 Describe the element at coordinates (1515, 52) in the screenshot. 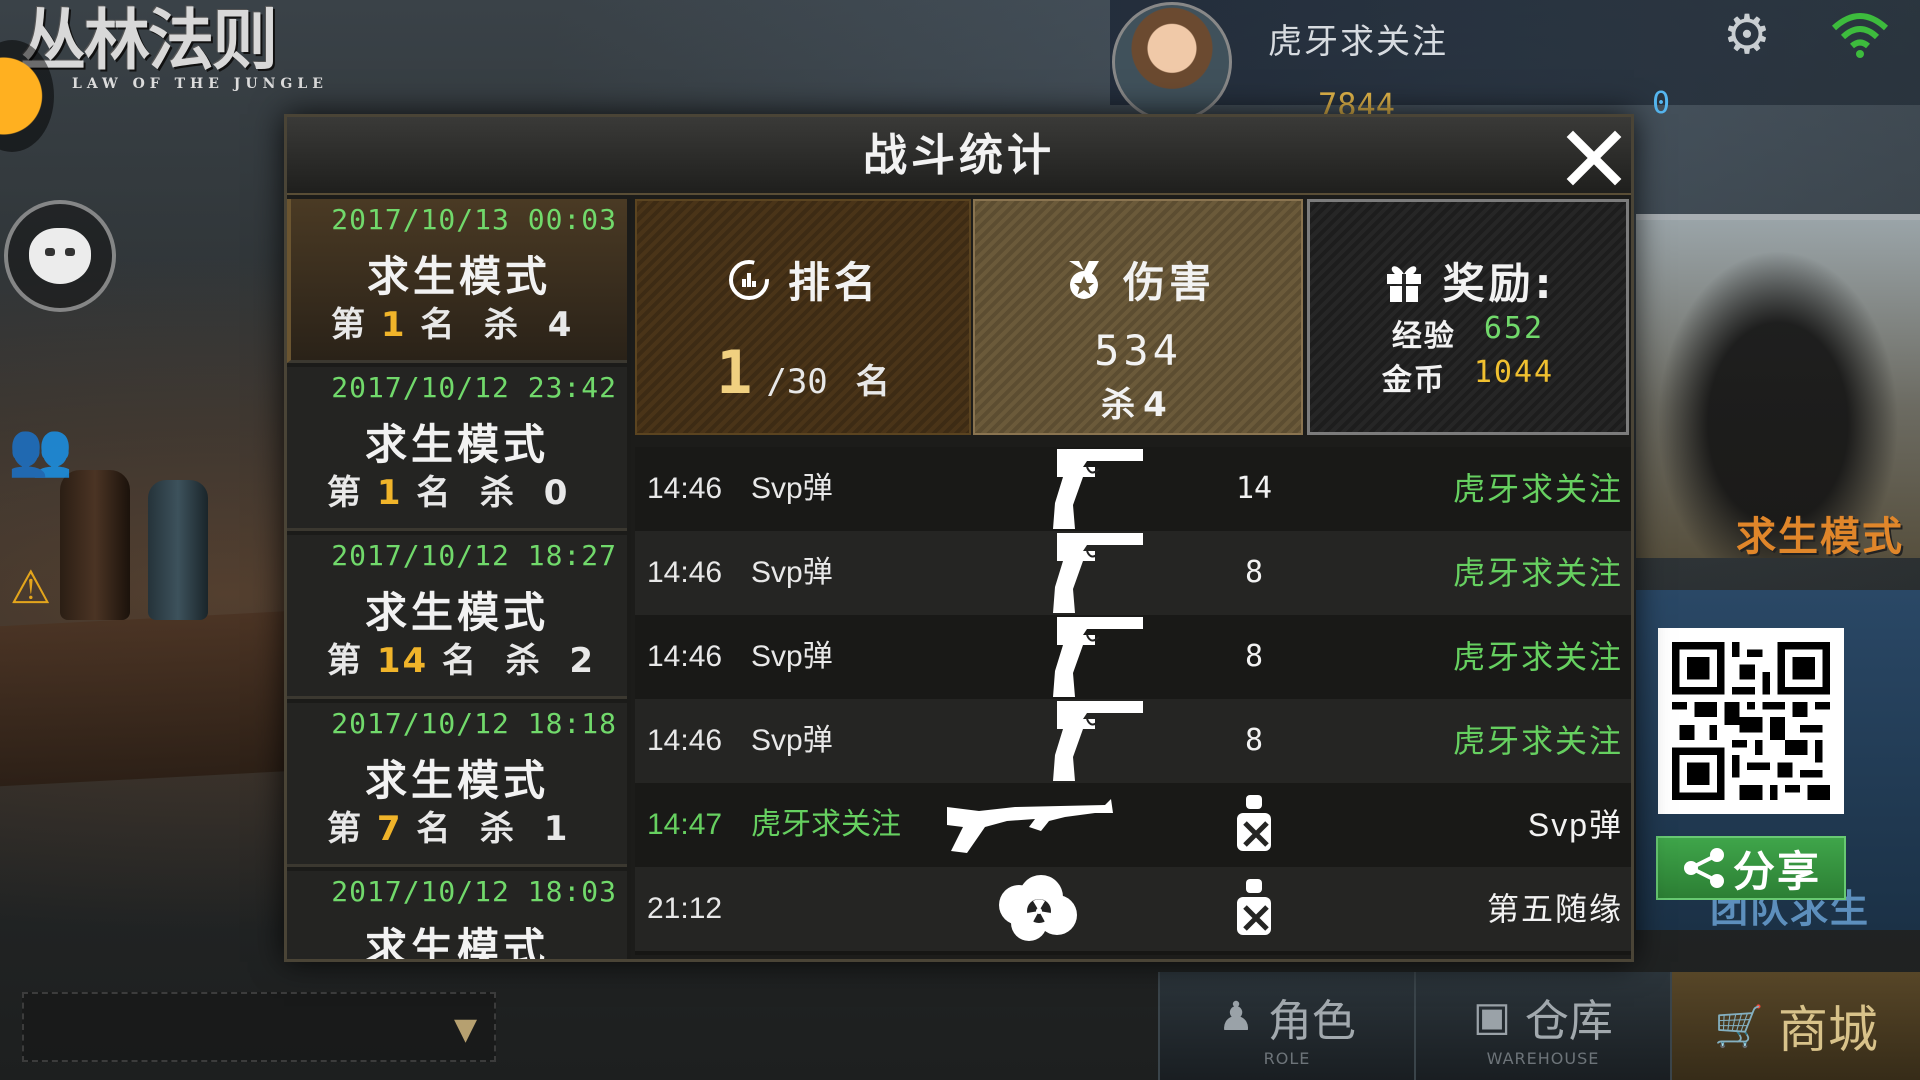

I see `player-bar` at that location.